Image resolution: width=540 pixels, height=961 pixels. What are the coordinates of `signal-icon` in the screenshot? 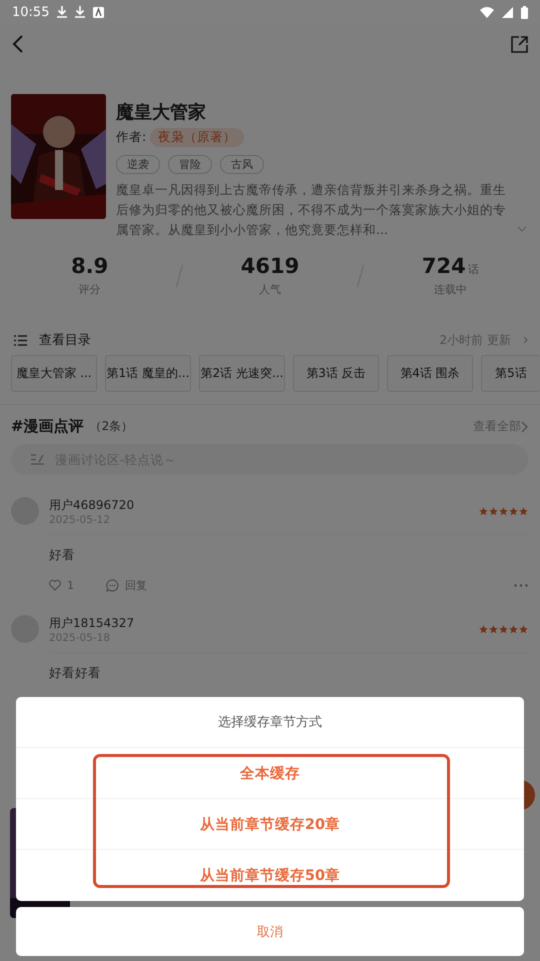 It's located at (507, 12).